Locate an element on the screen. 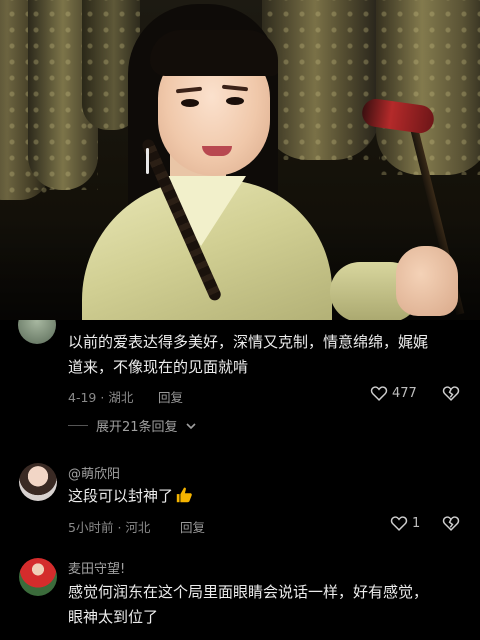 The height and width of the screenshot is (640, 480). comment-text-line: 感觉何润东在这个局里面眼睛会说话一样，好有感觉， is located at coordinates (248, 592).